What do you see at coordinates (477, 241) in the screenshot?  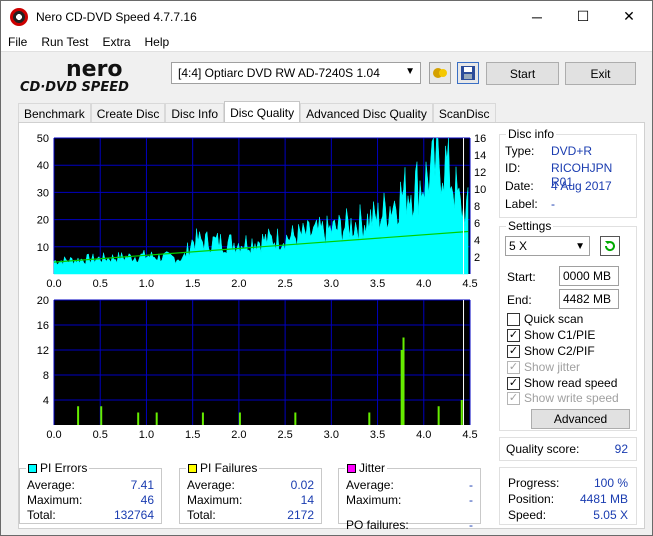 I see `y-right-tick-label: 4` at bounding box center [477, 241].